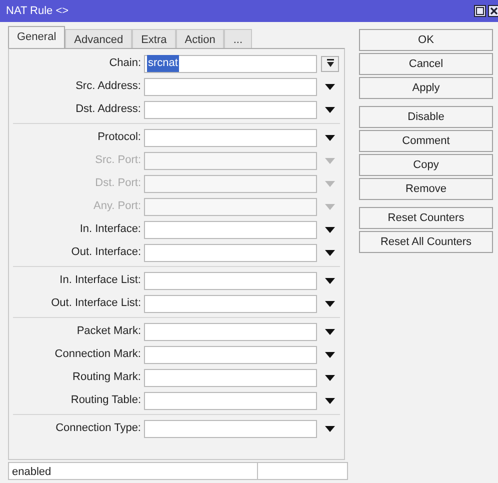  What do you see at coordinates (109, 332) in the screenshot?
I see `field-label: Packet Mark:` at bounding box center [109, 332].